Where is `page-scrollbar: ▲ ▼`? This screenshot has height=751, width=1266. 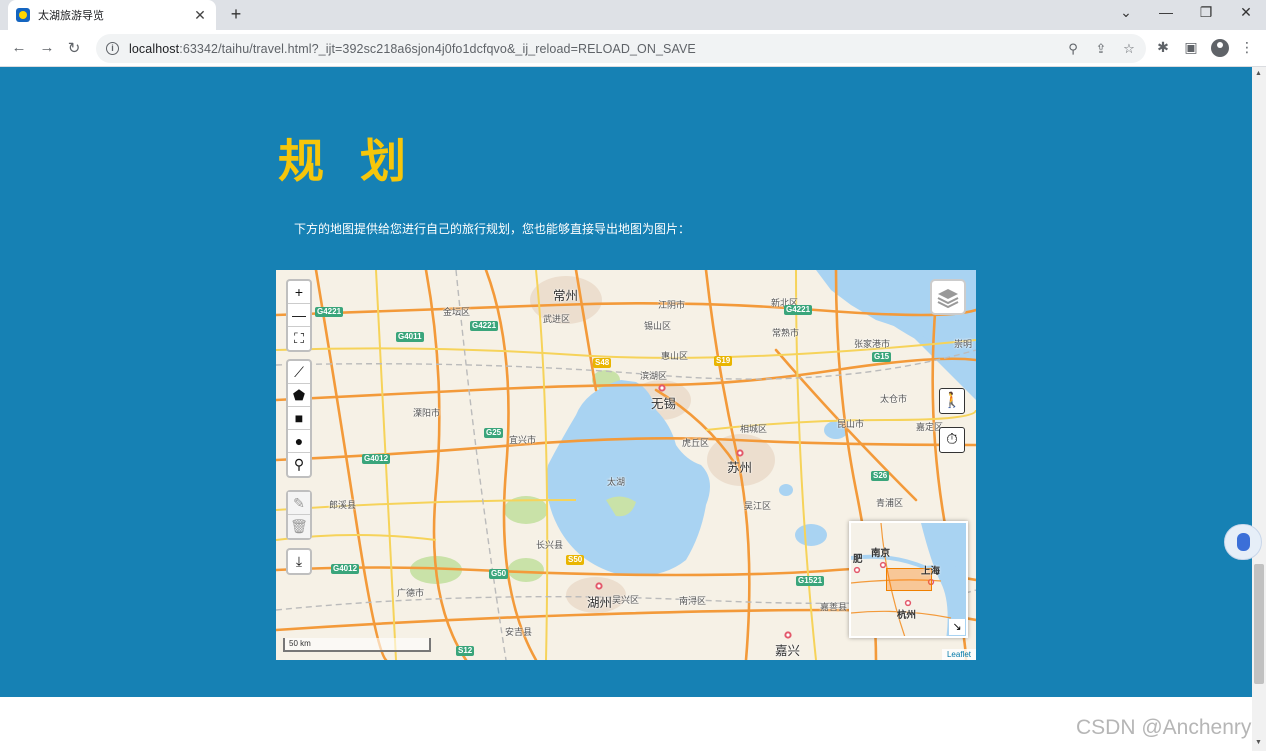
page-scrollbar: ▲ ▼ is located at coordinates (1259, 409).